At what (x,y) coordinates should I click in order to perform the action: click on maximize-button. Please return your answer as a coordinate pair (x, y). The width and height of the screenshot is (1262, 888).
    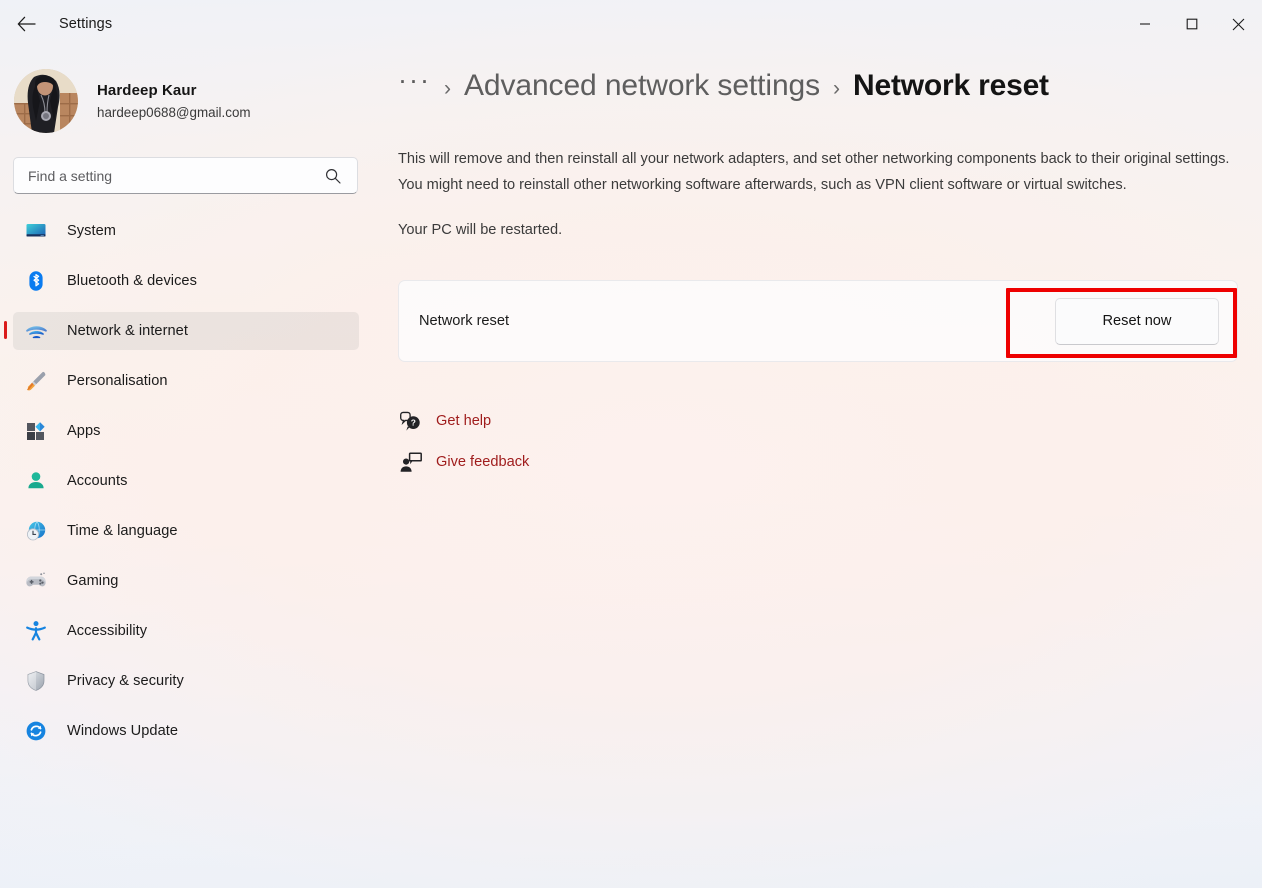
    Looking at the image, I should click on (1191, 24).